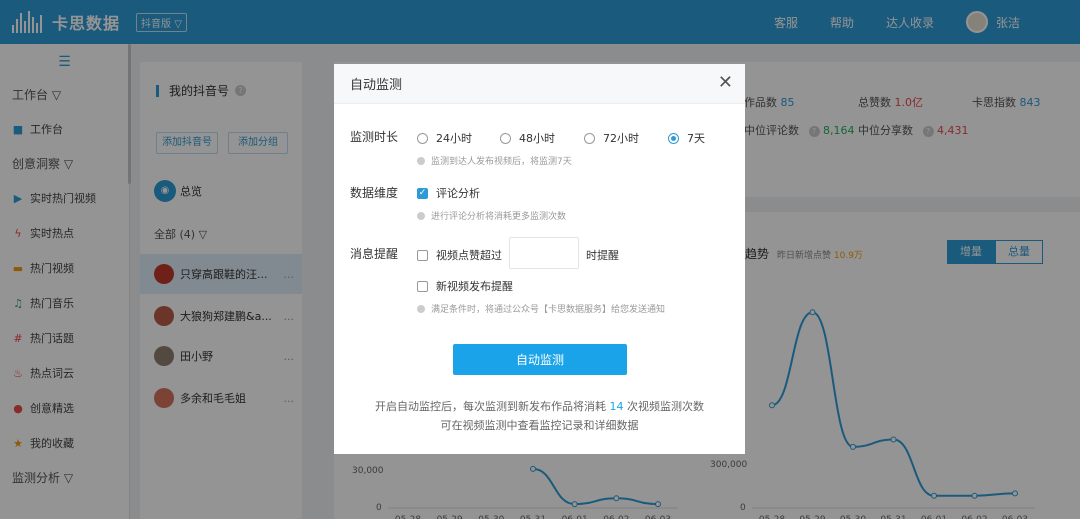 This screenshot has width=1080, height=519. Describe the element at coordinates (376, 85) in the screenshot. I see `dialog-title: 自动监测` at that location.